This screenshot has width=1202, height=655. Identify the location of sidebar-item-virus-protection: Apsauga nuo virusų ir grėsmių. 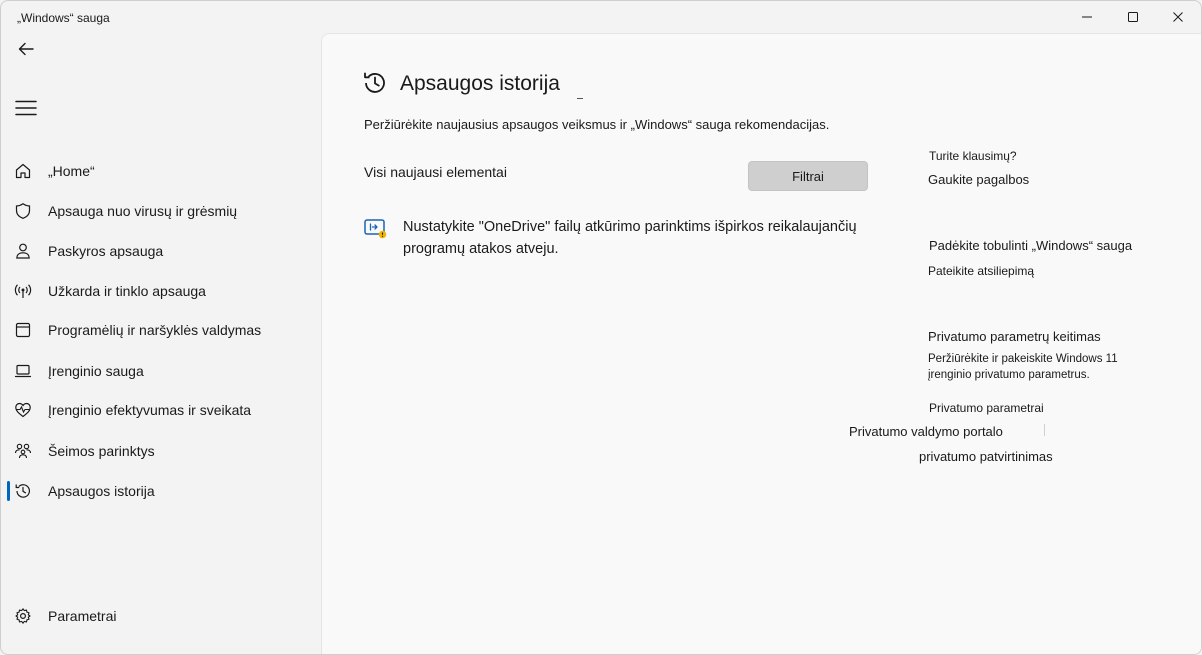
(161, 211).